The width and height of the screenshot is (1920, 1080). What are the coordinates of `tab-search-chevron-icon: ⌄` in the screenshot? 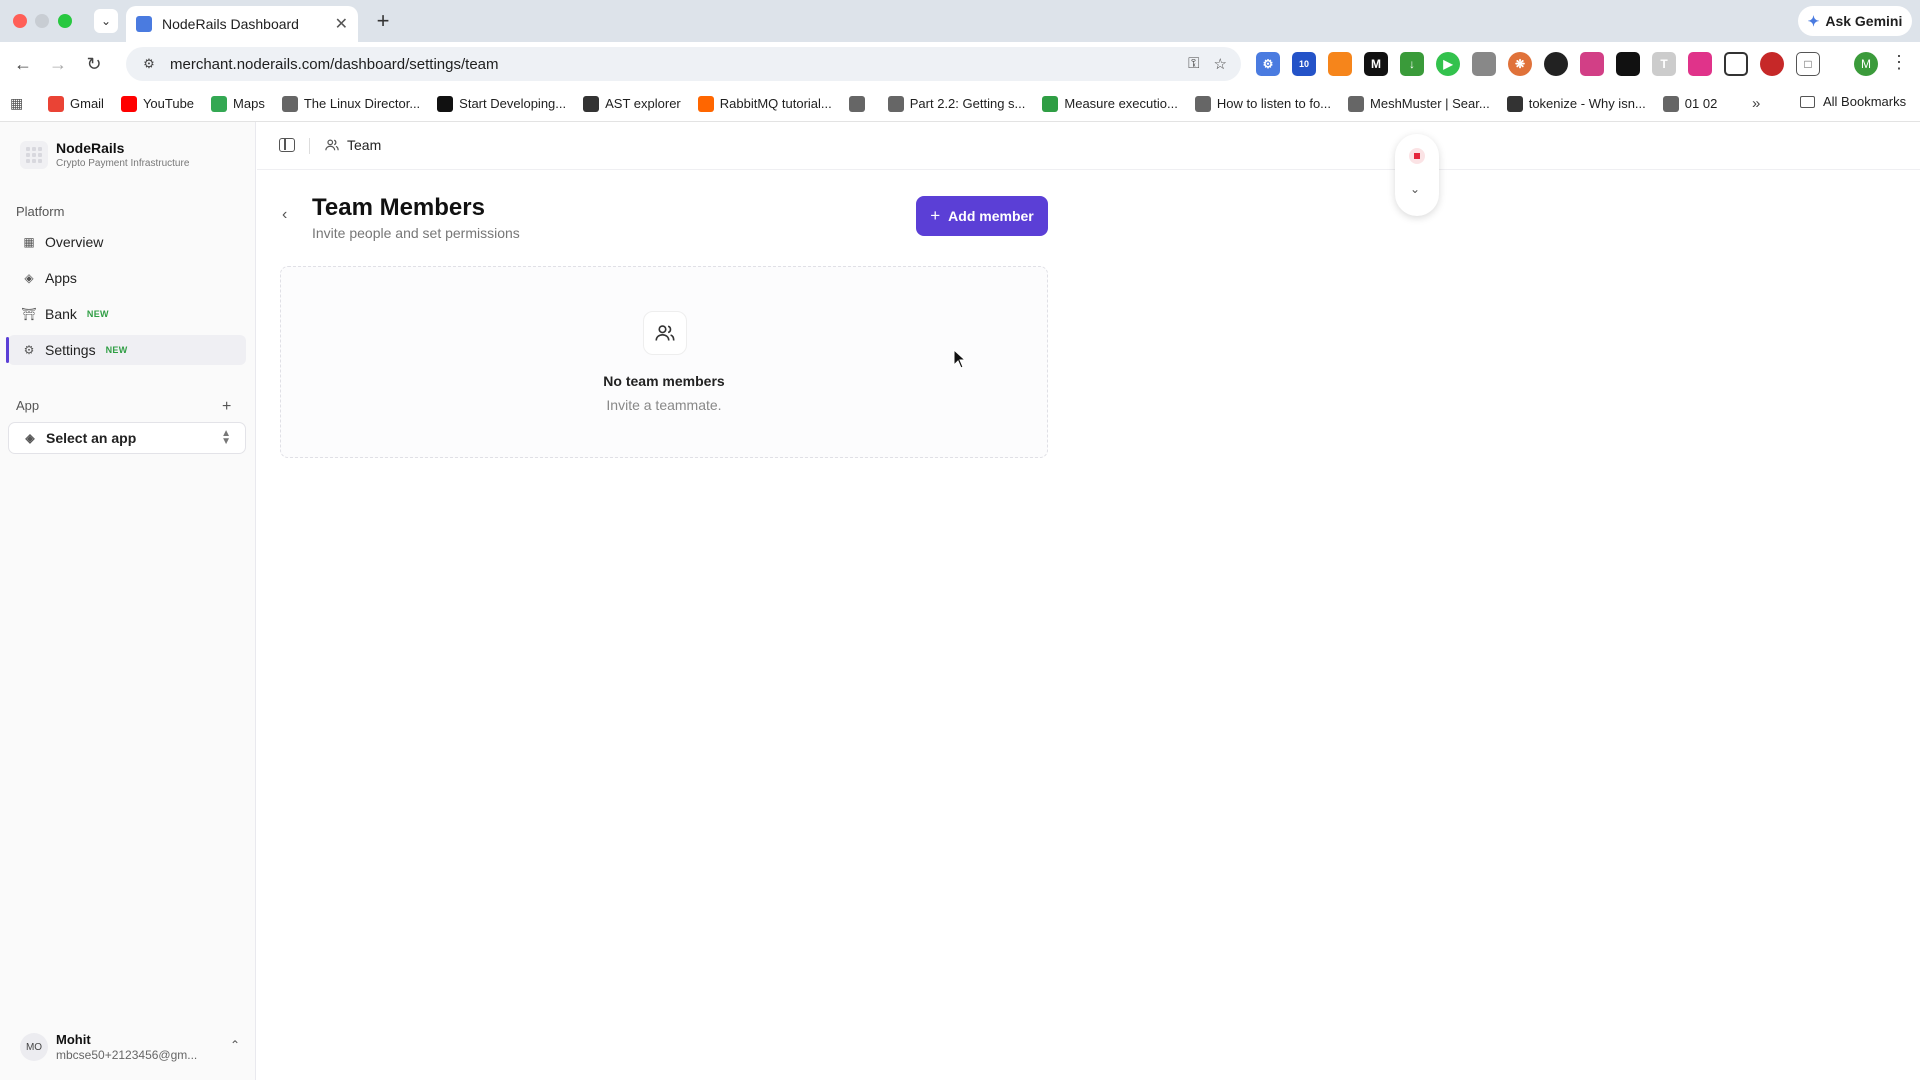 It's located at (106, 21).